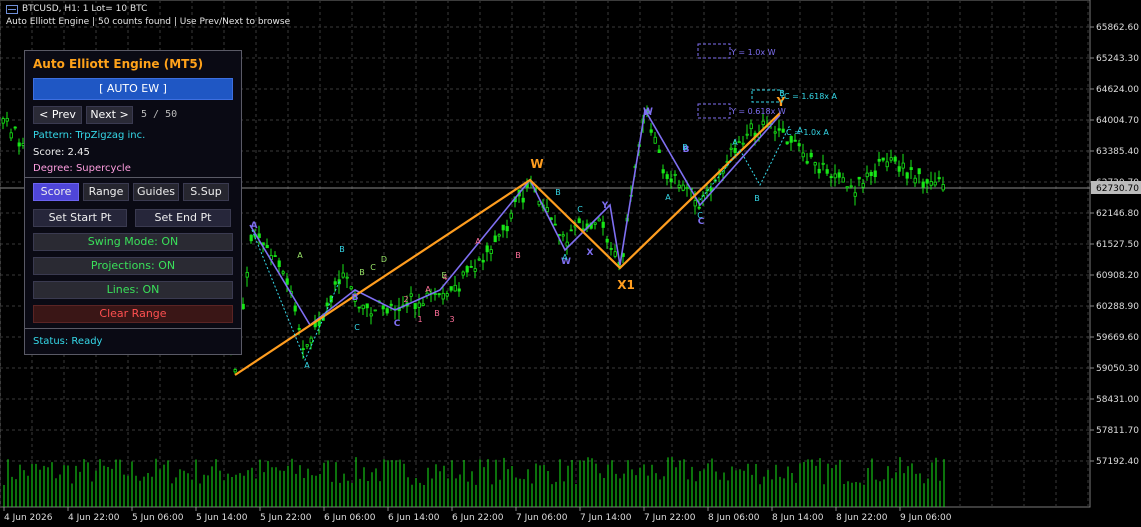 The width and height of the screenshot is (1141, 527). What do you see at coordinates (156, 192) in the screenshot?
I see `tab-guides: Guides` at bounding box center [156, 192].